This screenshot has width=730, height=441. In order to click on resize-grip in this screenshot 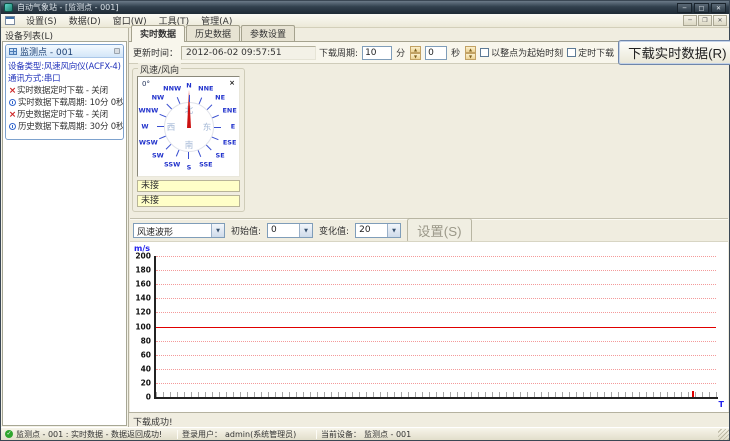, I will do `click(723, 434)`.